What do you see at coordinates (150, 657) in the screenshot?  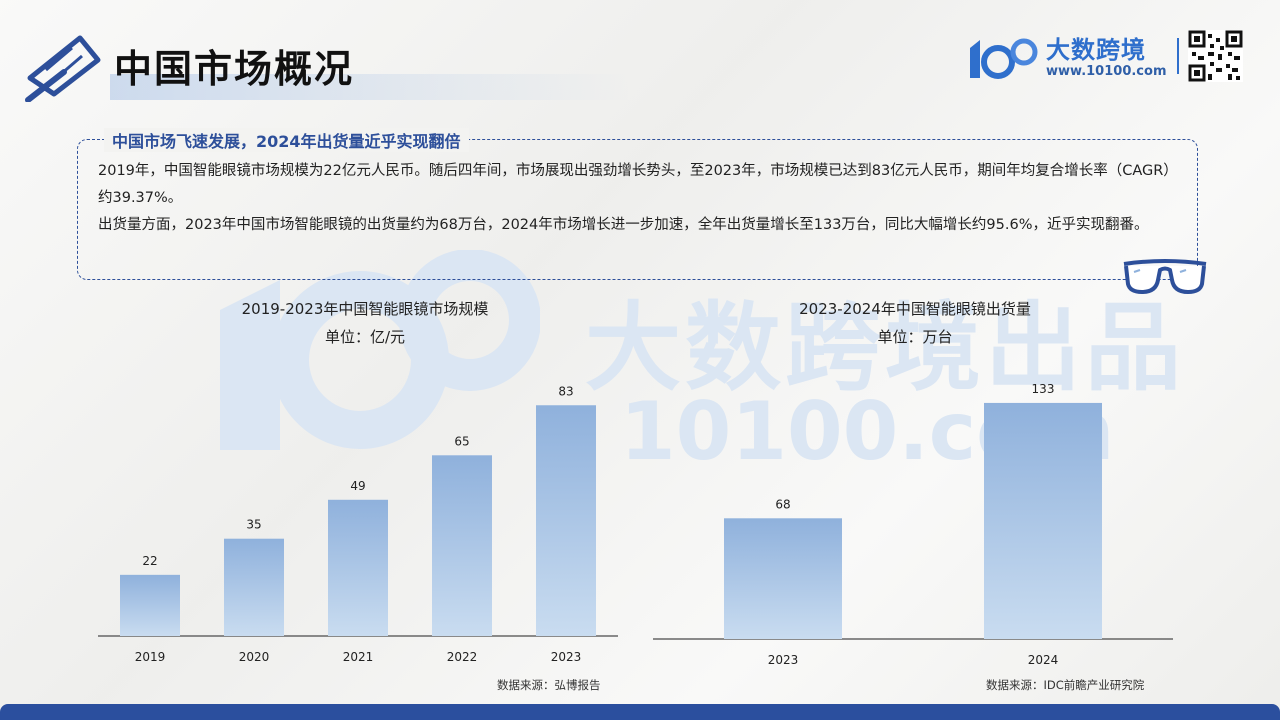 I see `x-tick-label: 2019` at bounding box center [150, 657].